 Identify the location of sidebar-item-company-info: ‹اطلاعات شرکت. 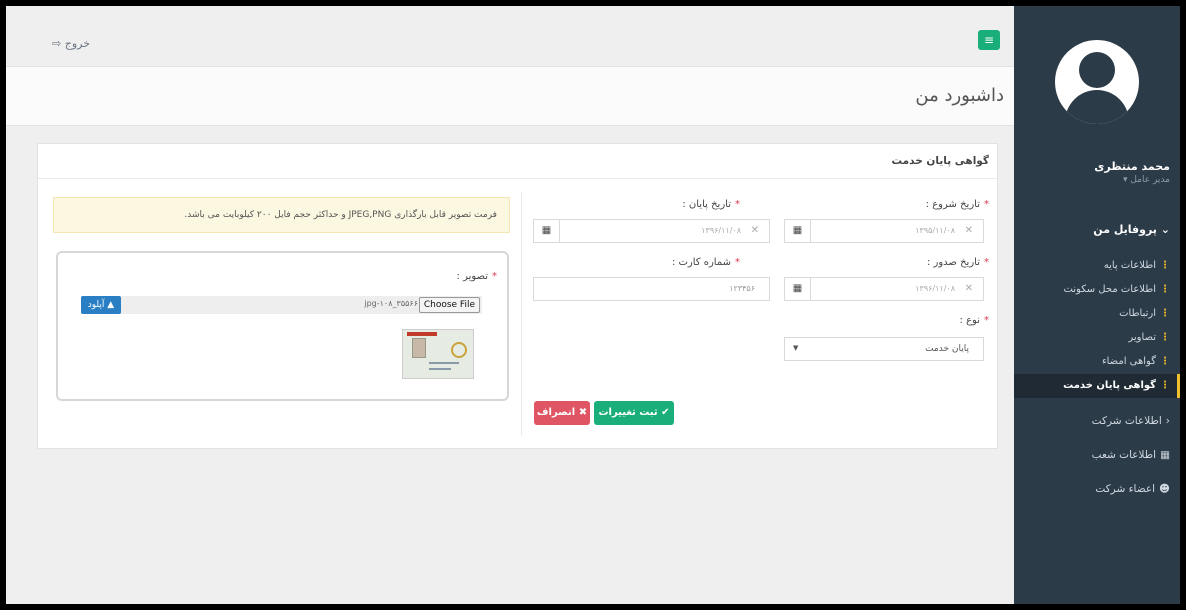
(1097, 421).